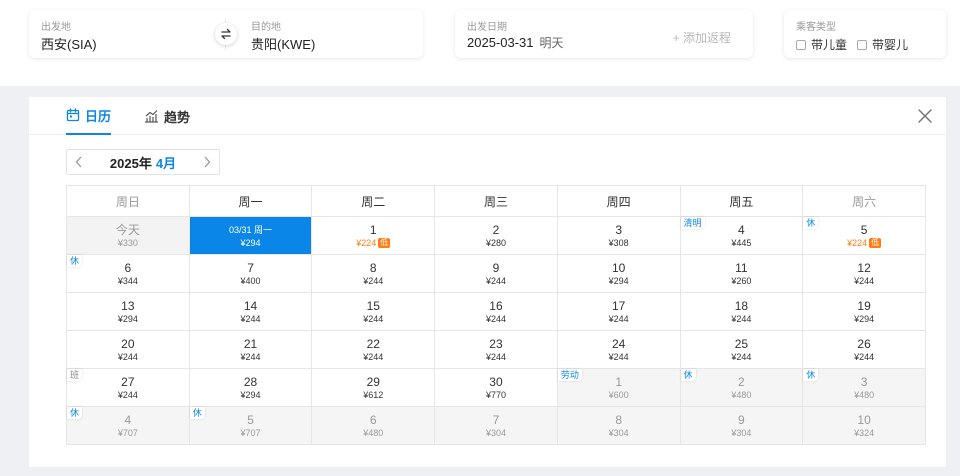  I want to click on calendar-day-cell: 10 ¥324, so click(864, 425).